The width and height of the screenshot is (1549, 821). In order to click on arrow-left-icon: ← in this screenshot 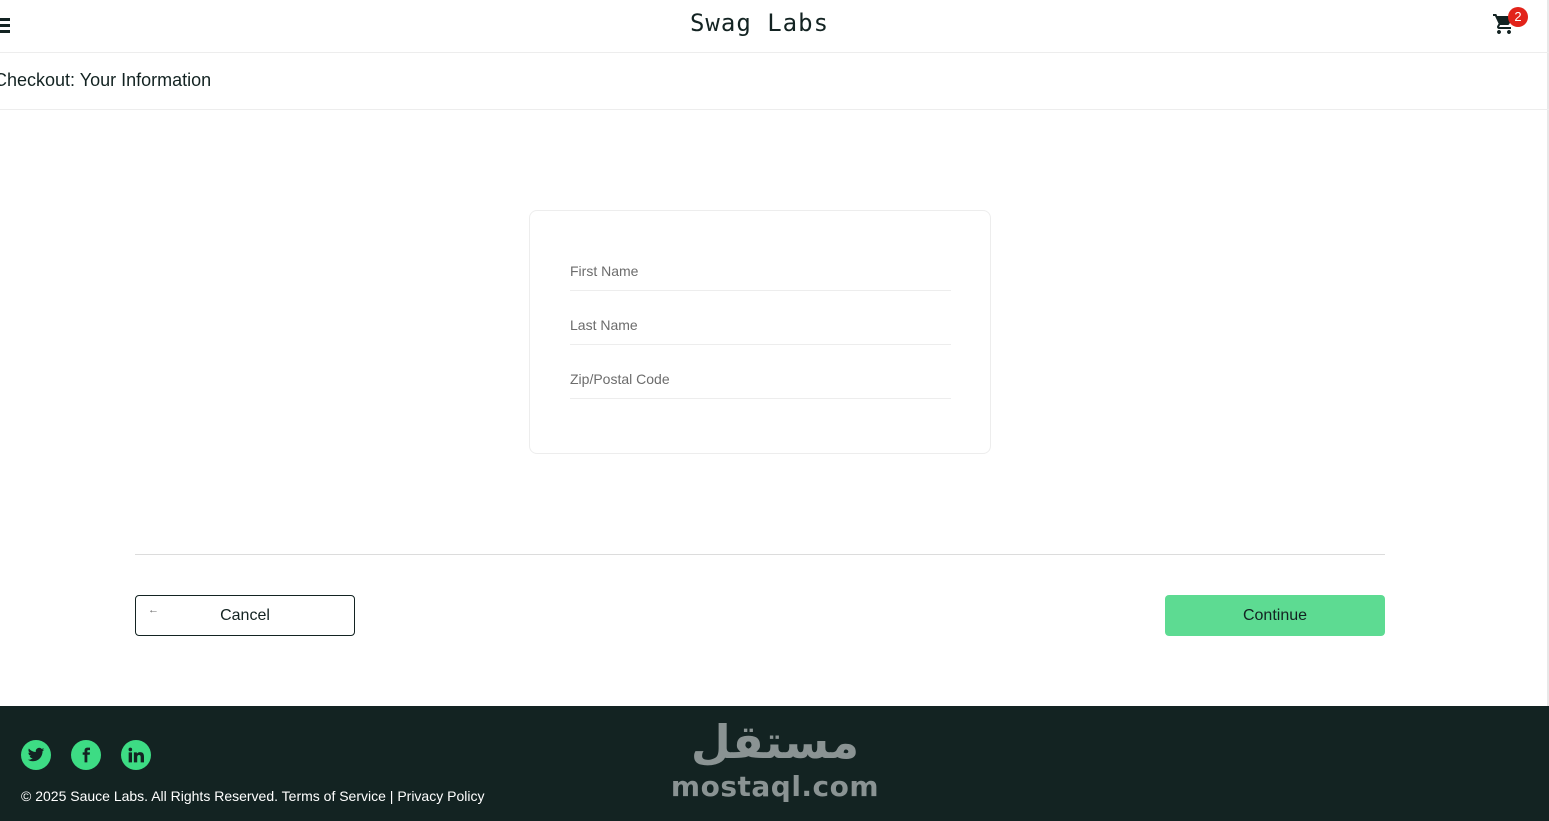, I will do `click(153, 610)`.